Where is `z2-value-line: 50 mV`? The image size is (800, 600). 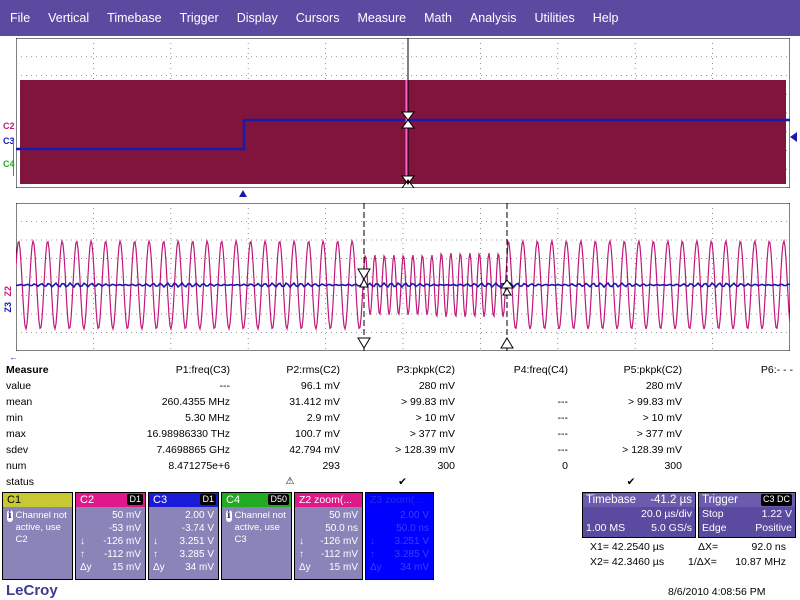
z2-value-line: 50 mV is located at coordinates (343, 515).